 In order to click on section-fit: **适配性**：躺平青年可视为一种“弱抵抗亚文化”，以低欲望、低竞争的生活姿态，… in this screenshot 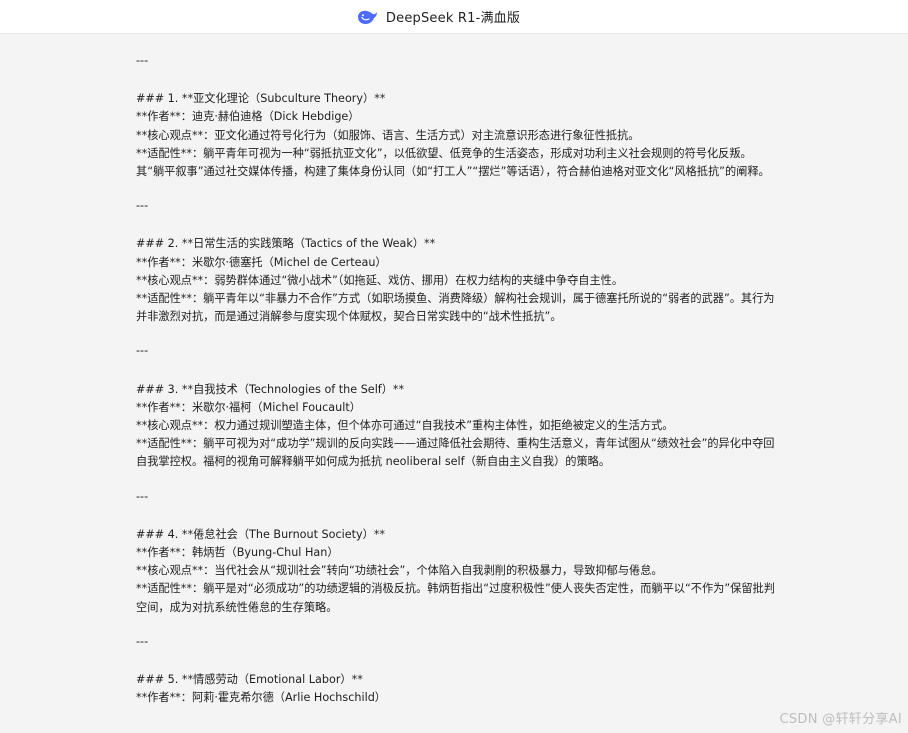, I will do `click(453, 162)`.